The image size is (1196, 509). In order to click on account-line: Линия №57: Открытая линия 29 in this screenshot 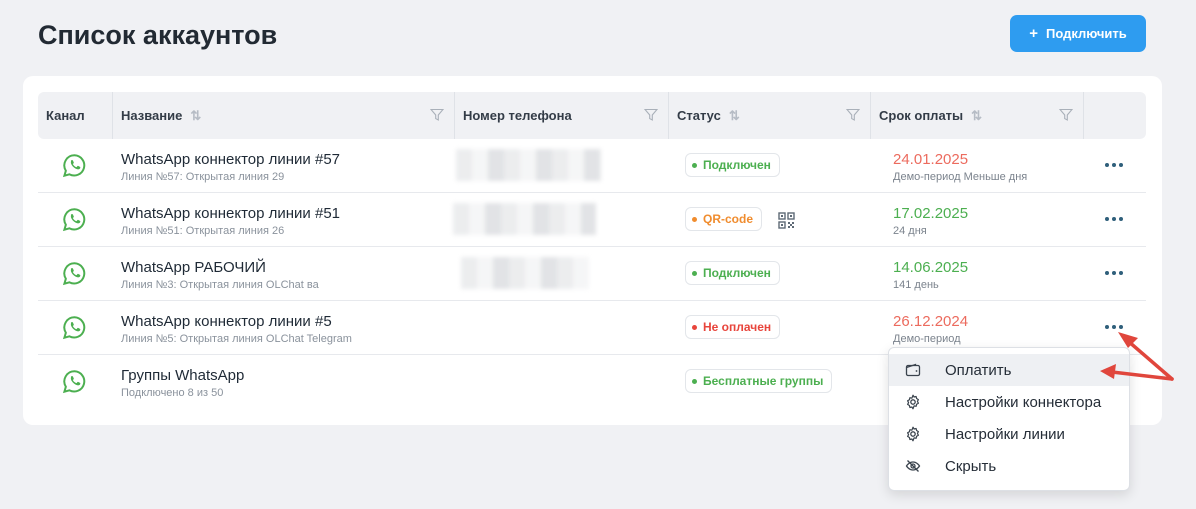, I will do `click(203, 177)`.